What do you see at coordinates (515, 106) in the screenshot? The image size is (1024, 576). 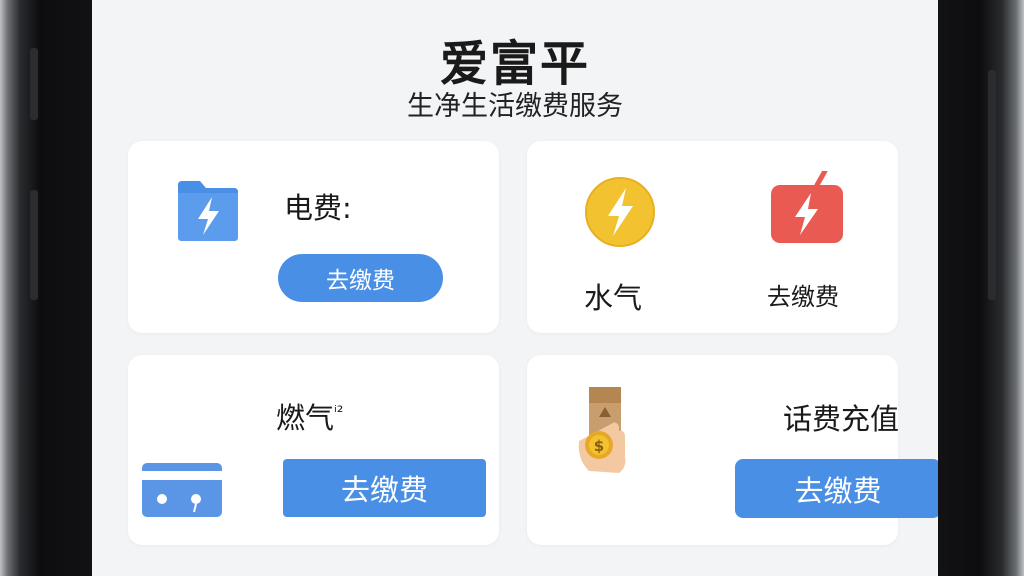 I see `app-subtitle: 生净生活缴费服务` at bounding box center [515, 106].